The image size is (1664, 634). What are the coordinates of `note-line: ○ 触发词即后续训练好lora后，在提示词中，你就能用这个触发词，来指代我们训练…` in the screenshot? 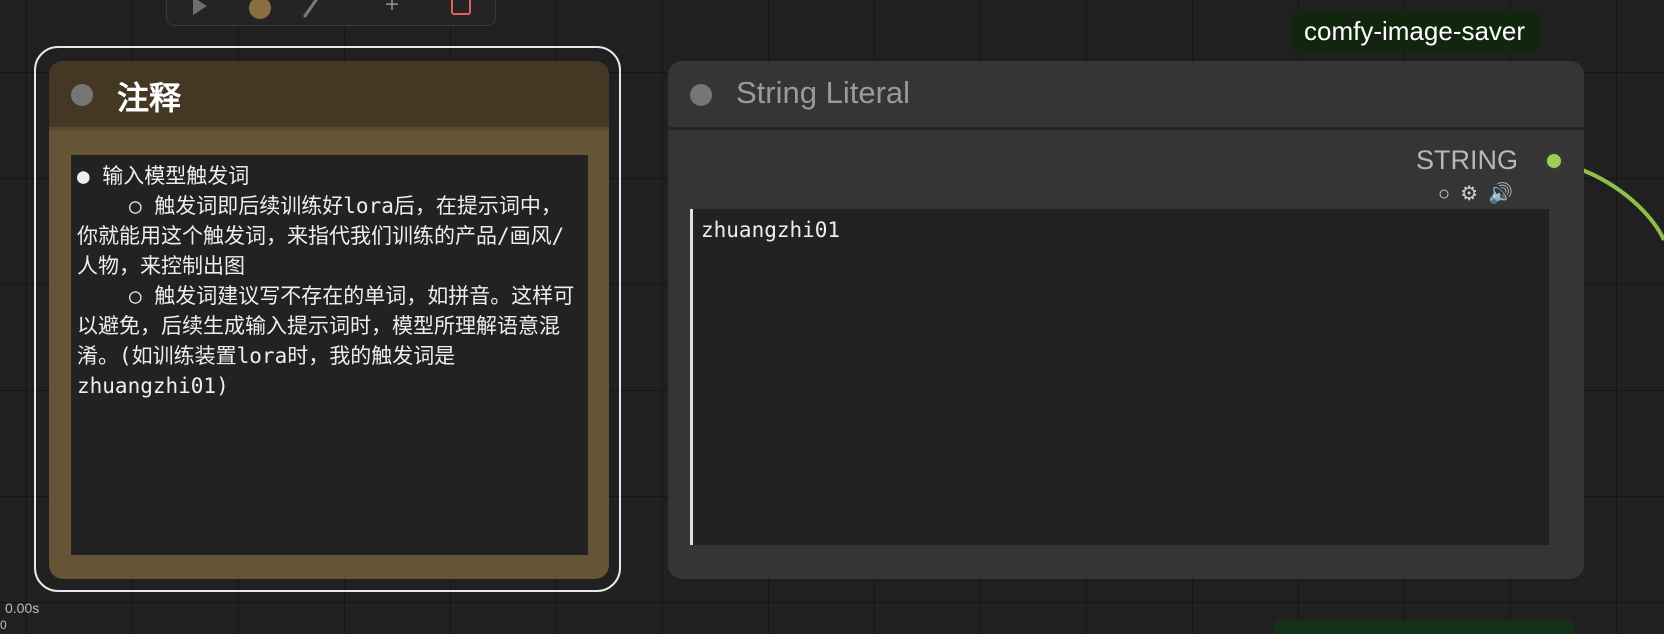 It's located at (321, 236).